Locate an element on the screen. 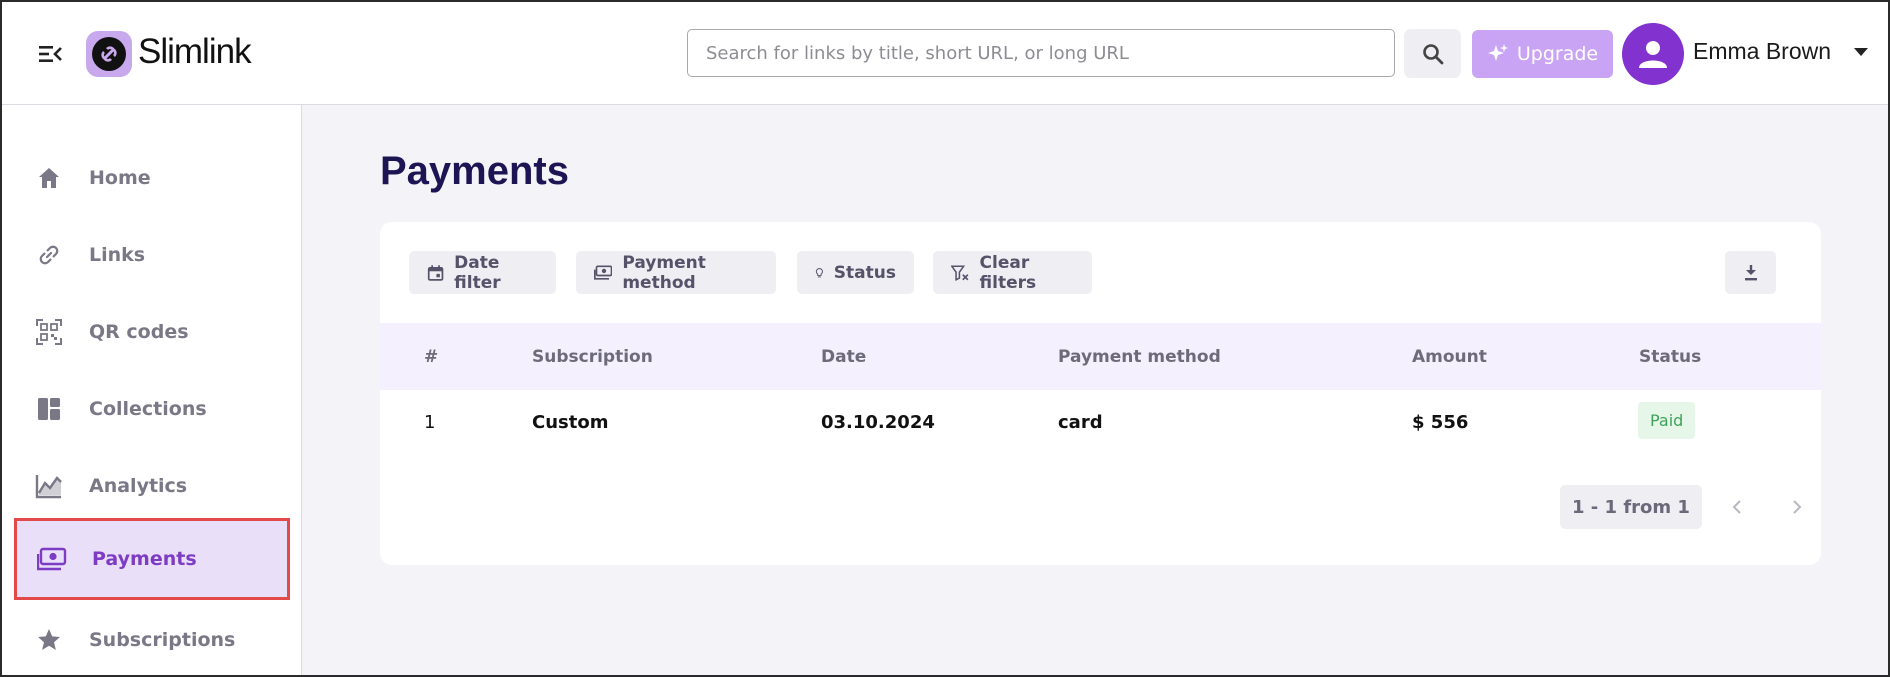 This screenshot has width=1890, height=677. column-header: Date is located at coordinates (844, 357).